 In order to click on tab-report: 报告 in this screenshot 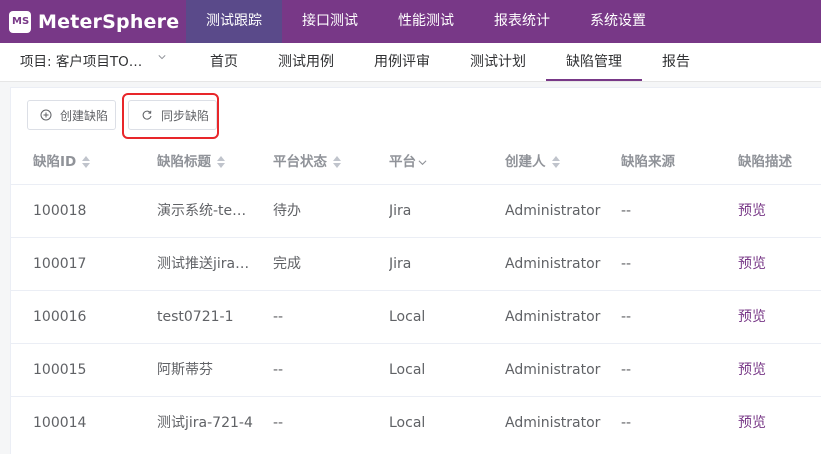, I will do `click(676, 62)`.